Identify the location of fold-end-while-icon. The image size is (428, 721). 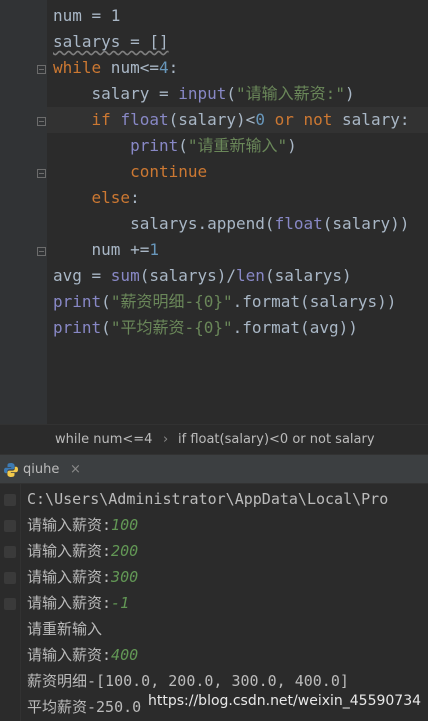
(41, 251).